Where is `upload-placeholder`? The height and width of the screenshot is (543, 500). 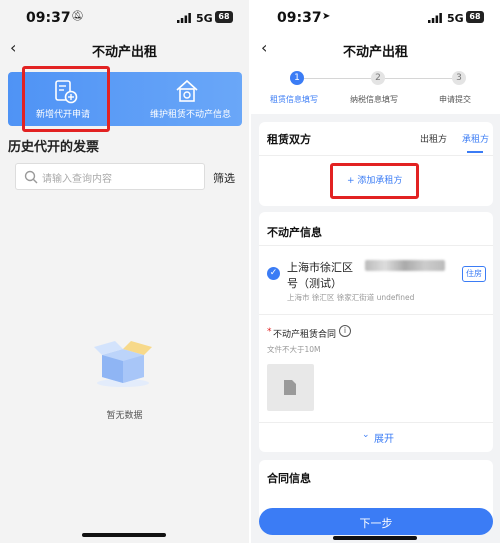
upload-placeholder is located at coordinates (290, 387).